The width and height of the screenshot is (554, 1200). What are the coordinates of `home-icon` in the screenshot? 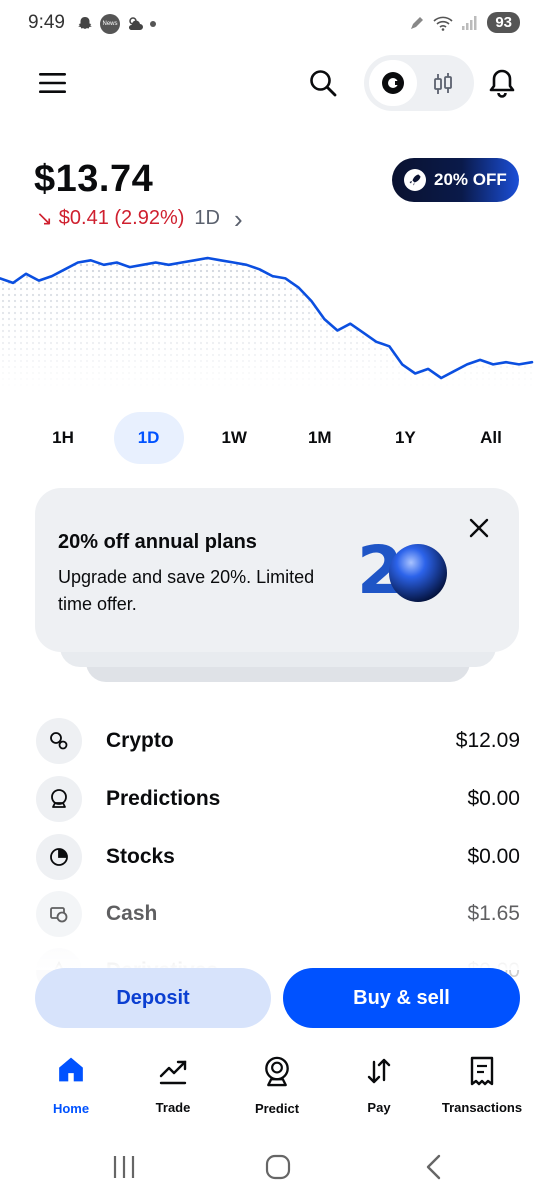 It's located at (71, 1069).